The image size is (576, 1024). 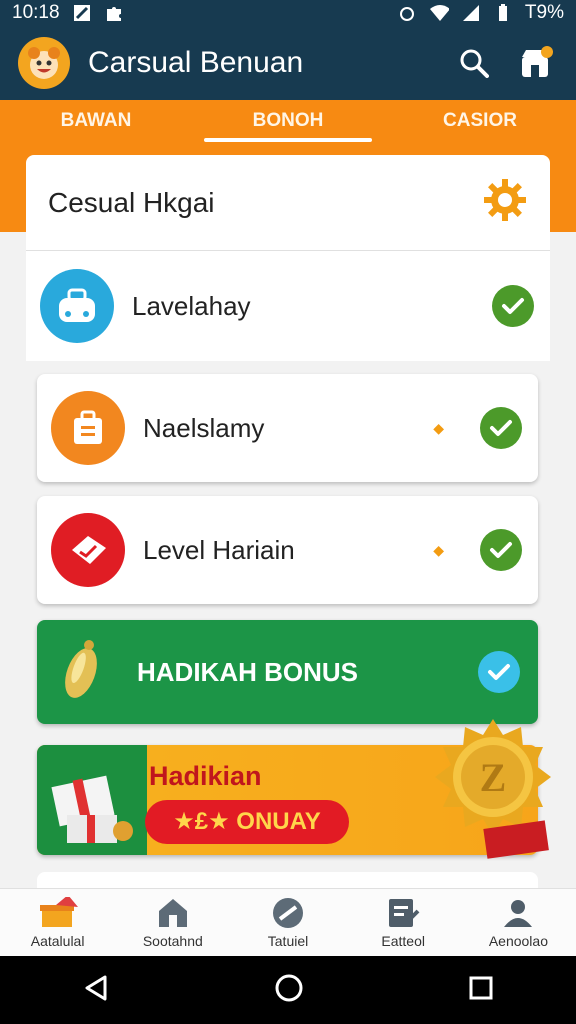 What do you see at coordinates (544, 12) in the screenshot?
I see `battery-percent: T9%` at bounding box center [544, 12].